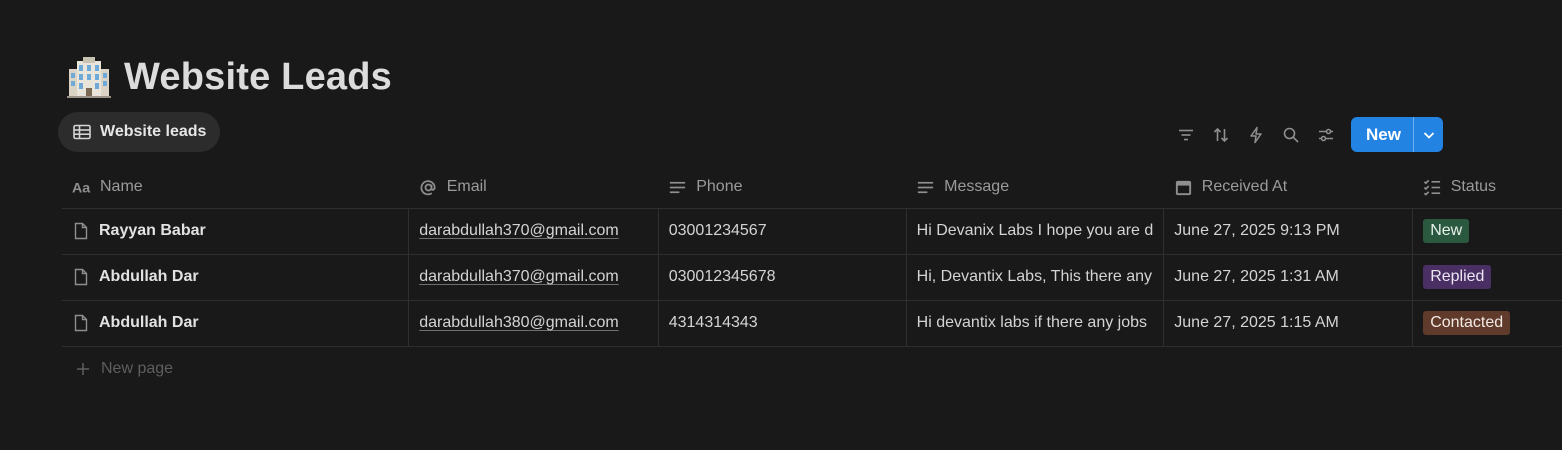 Image resolution: width=1562 pixels, height=450 pixels. I want to click on status-badge: New, so click(1446, 231).